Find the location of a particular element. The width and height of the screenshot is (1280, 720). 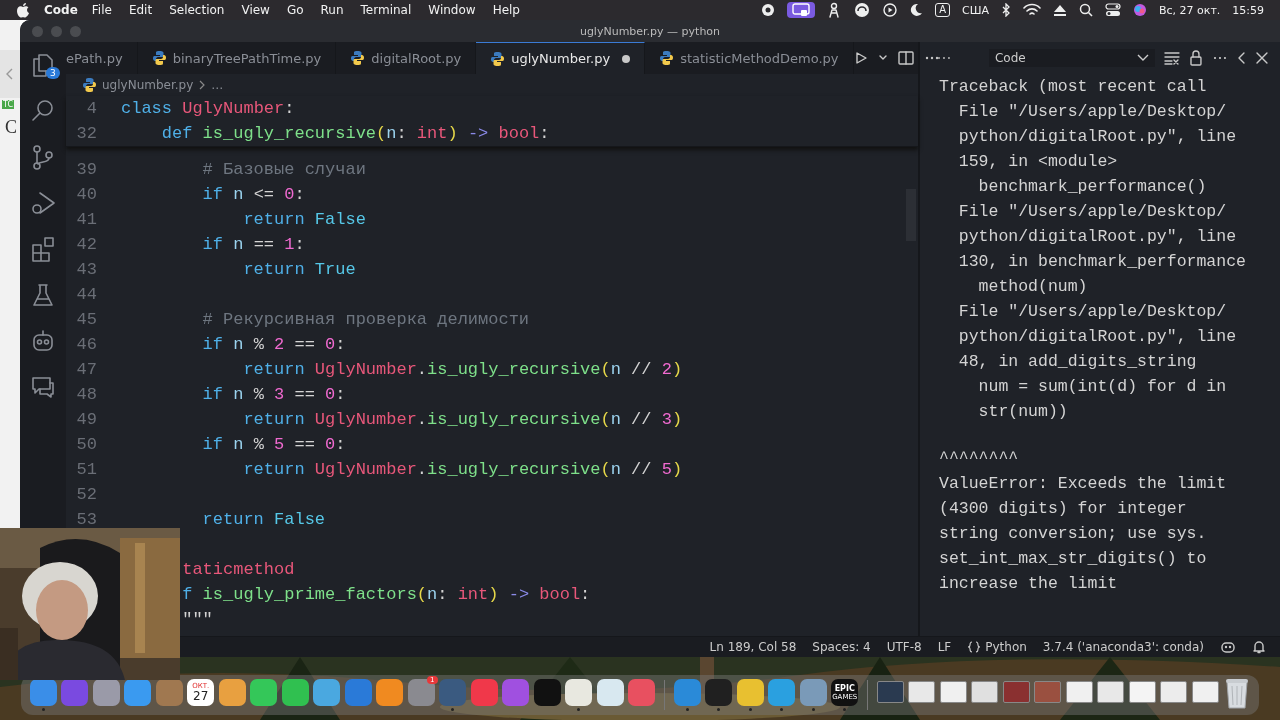

line-number: 48 is located at coordinates (86, 395).